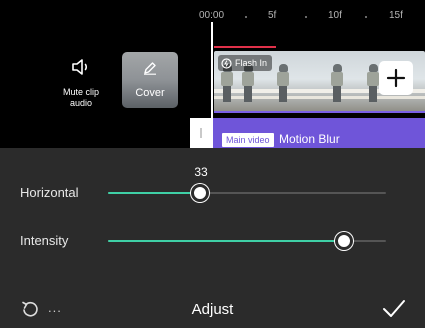 The height and width of the screenshot is (328, 425). I want to click on intensity-slider-fill, so click(226, 241).